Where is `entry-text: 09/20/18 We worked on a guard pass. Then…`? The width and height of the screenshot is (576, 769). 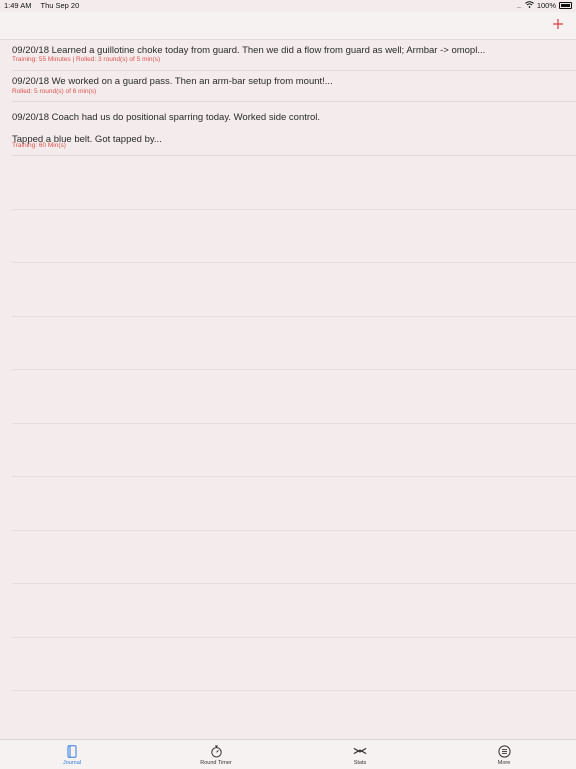
entry-text: 09/20/18 We worked on a guard pass. Then… is located at coordinates (172, 81).